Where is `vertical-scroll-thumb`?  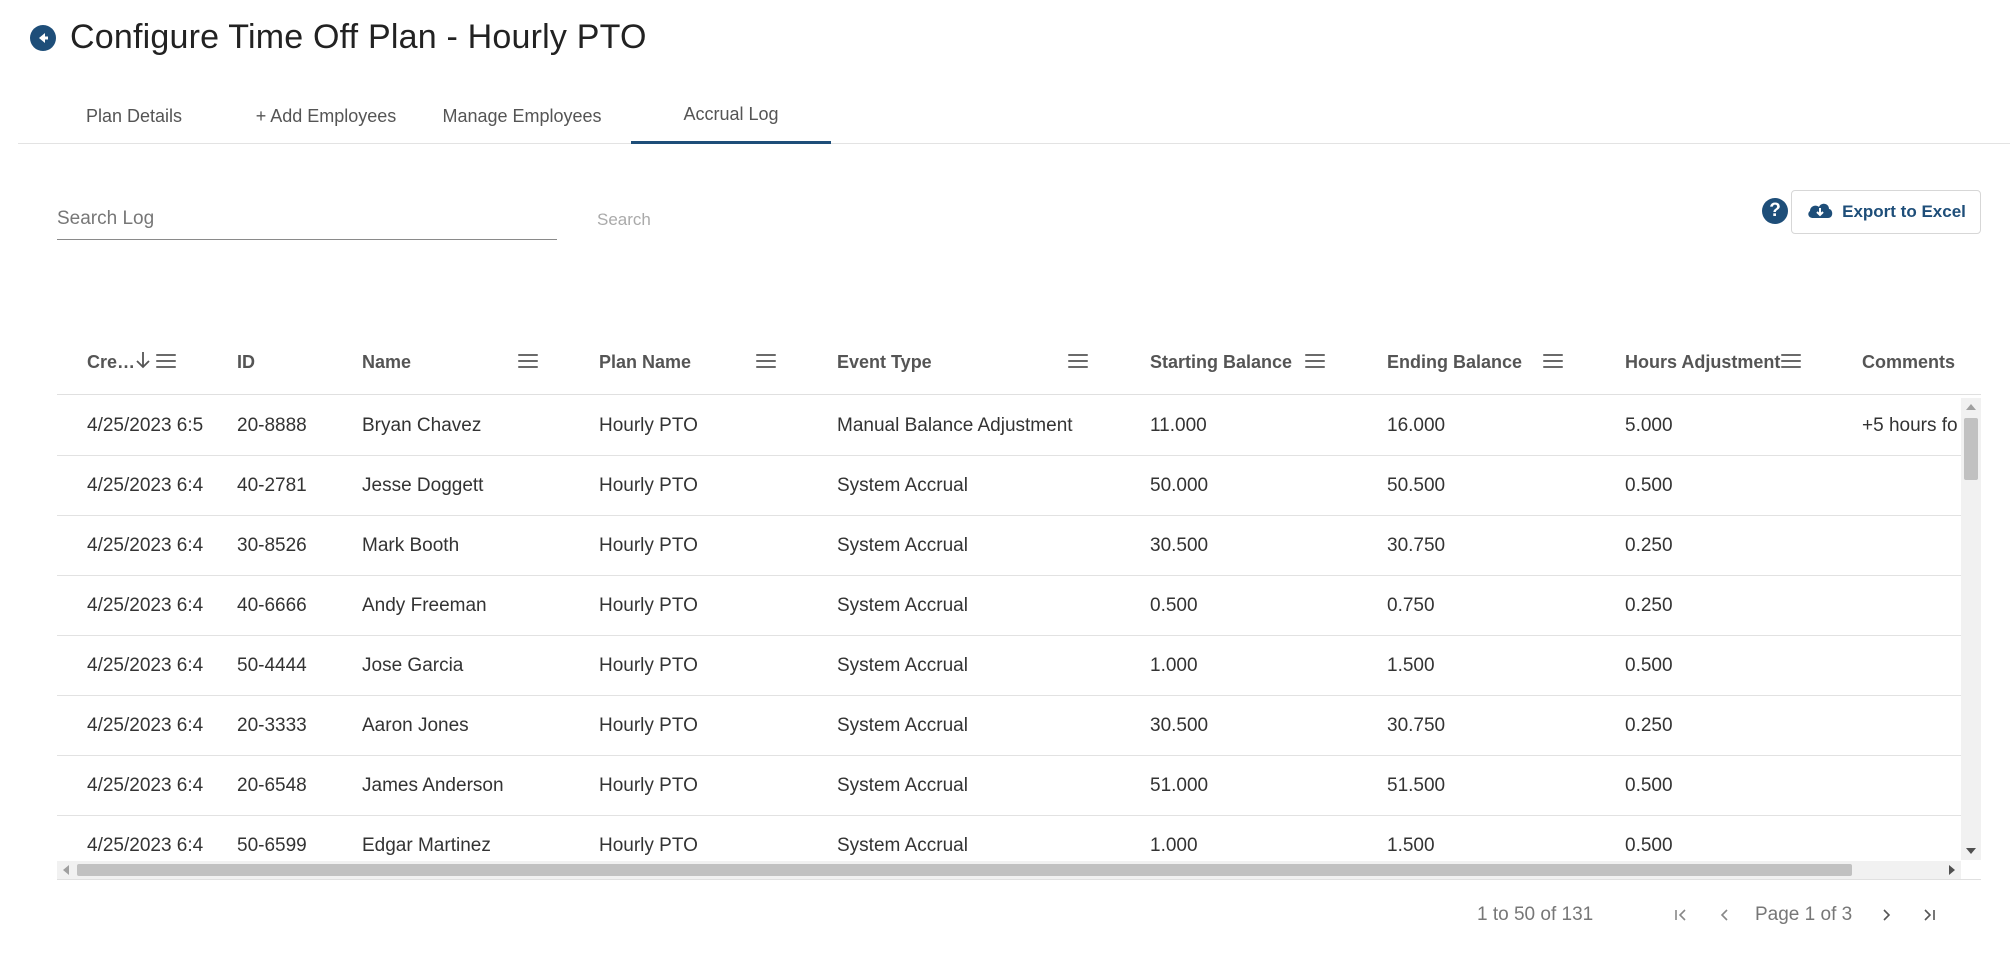 vertical-scroll-thumb is located at coordinates (1971, 449).